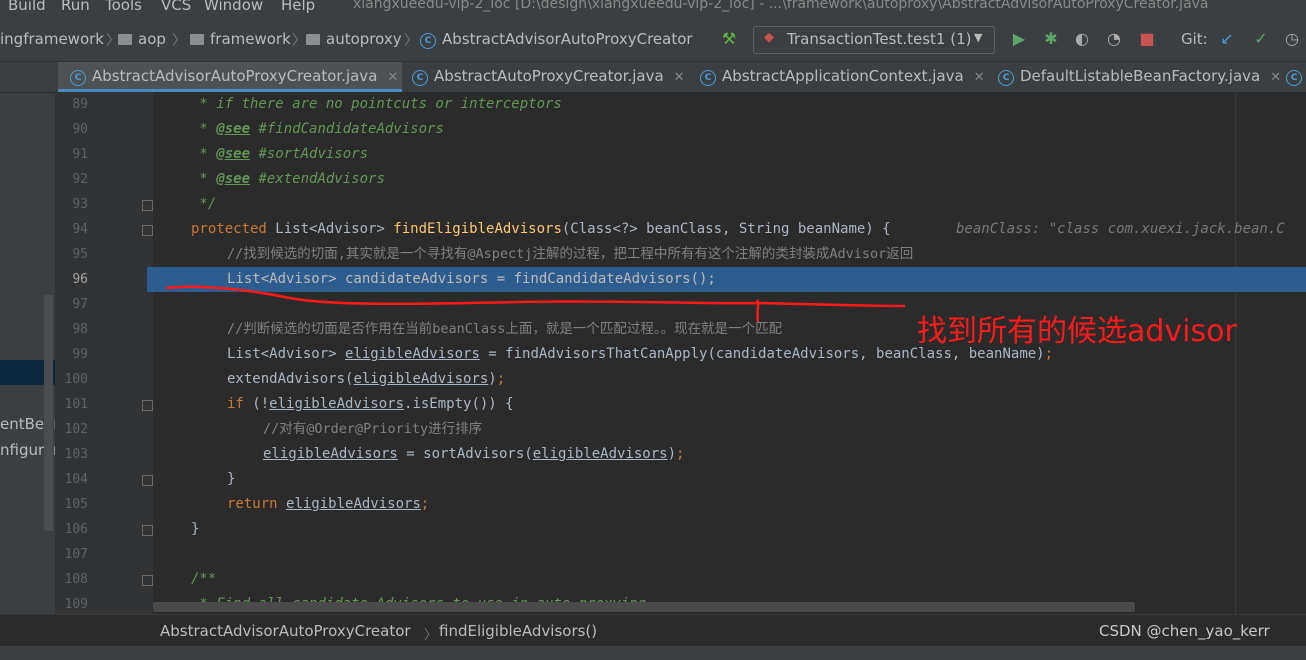  Describe the element at coordinates (285, 631) in the screenshot. I see `status-breadcrumb-class: AbstractAdvisorAutoProxyCreator` at that location.